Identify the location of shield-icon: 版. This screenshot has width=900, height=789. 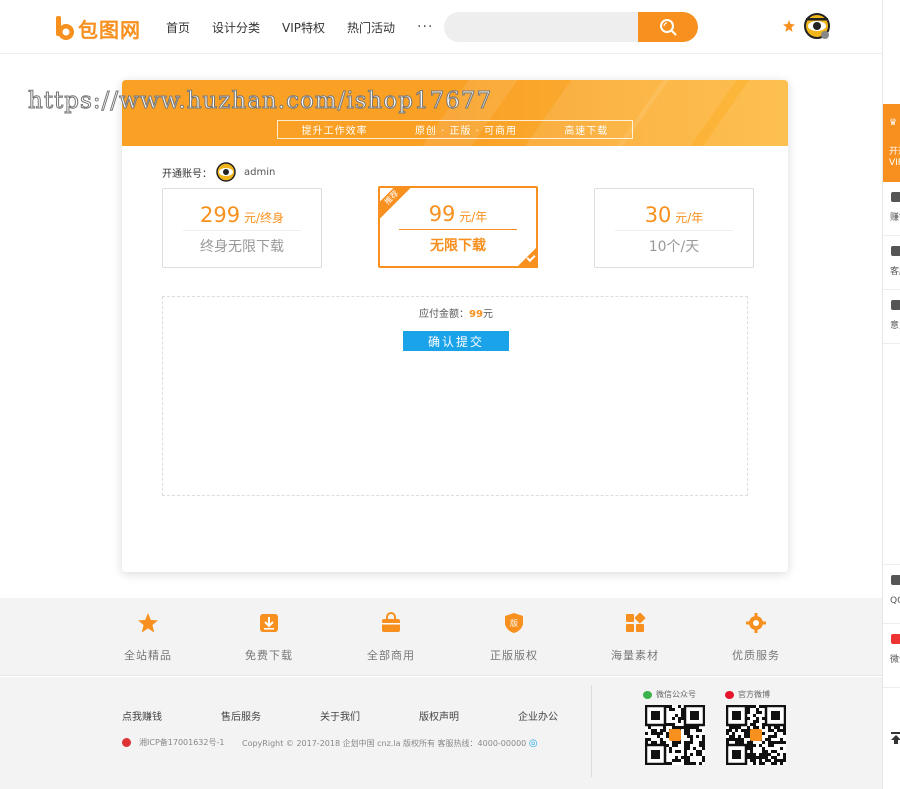
(514, 623).